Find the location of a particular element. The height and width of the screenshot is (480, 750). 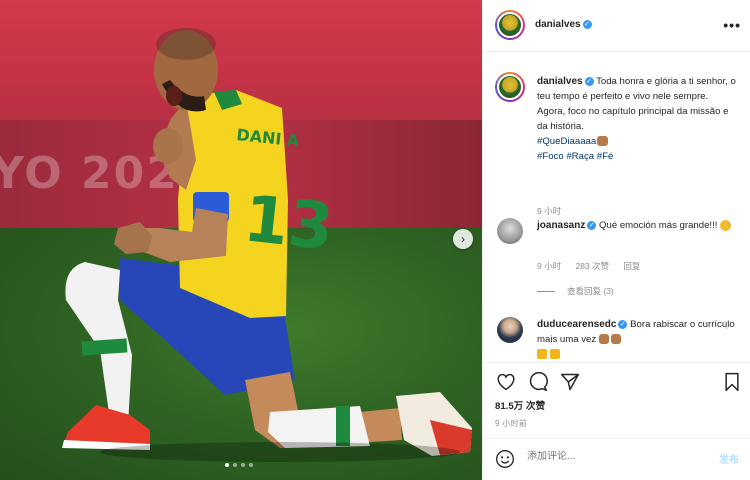

post-timestamp: 9 小时前 is located at coordinates (511, 423).